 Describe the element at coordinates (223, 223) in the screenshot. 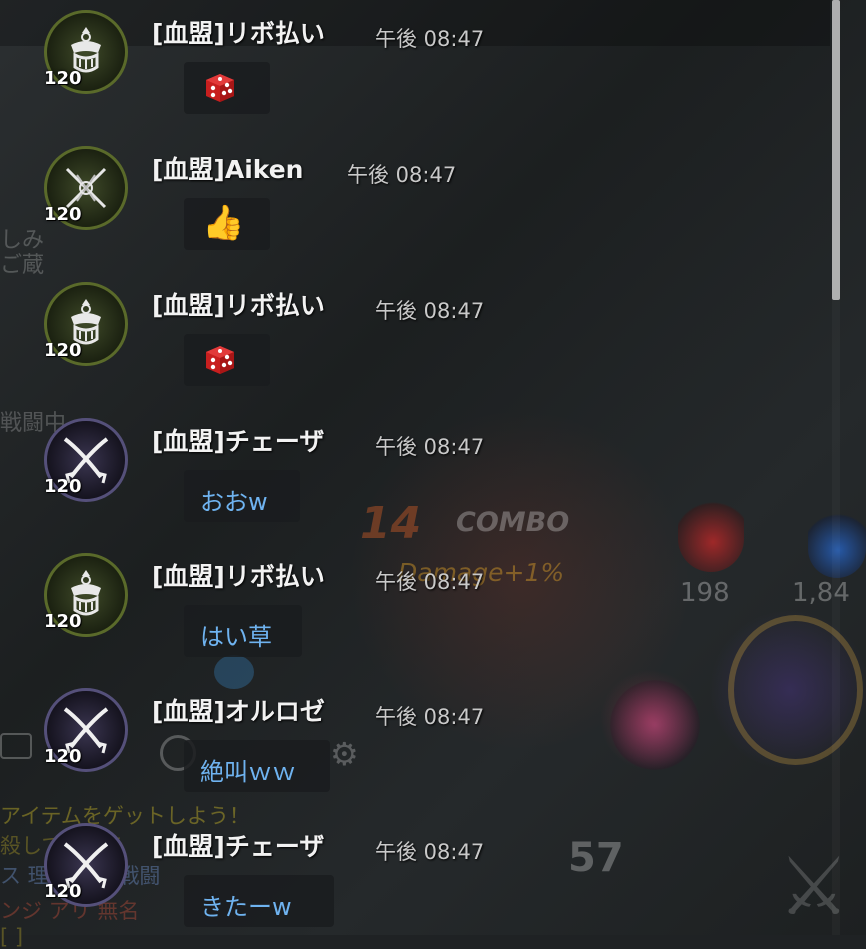

I see `thumbs-up-icon: 👍` at that location.